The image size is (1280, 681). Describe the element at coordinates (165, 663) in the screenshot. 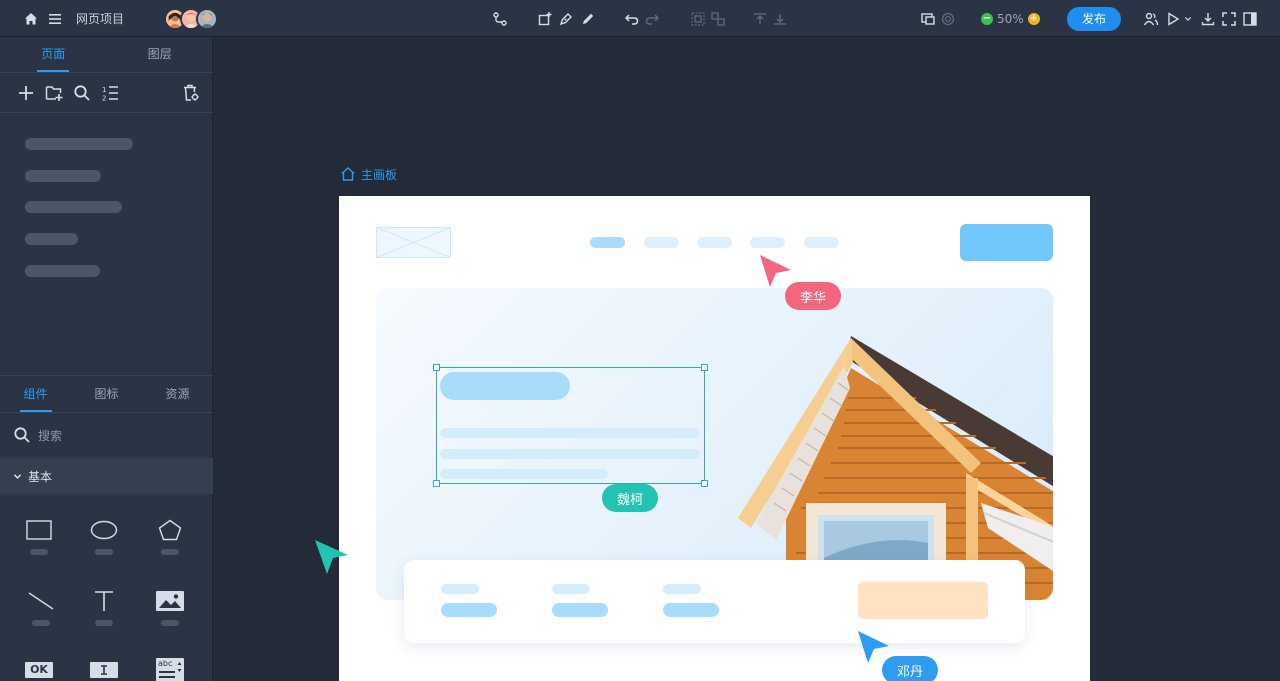

I see `select-component-text: abc` at that location.